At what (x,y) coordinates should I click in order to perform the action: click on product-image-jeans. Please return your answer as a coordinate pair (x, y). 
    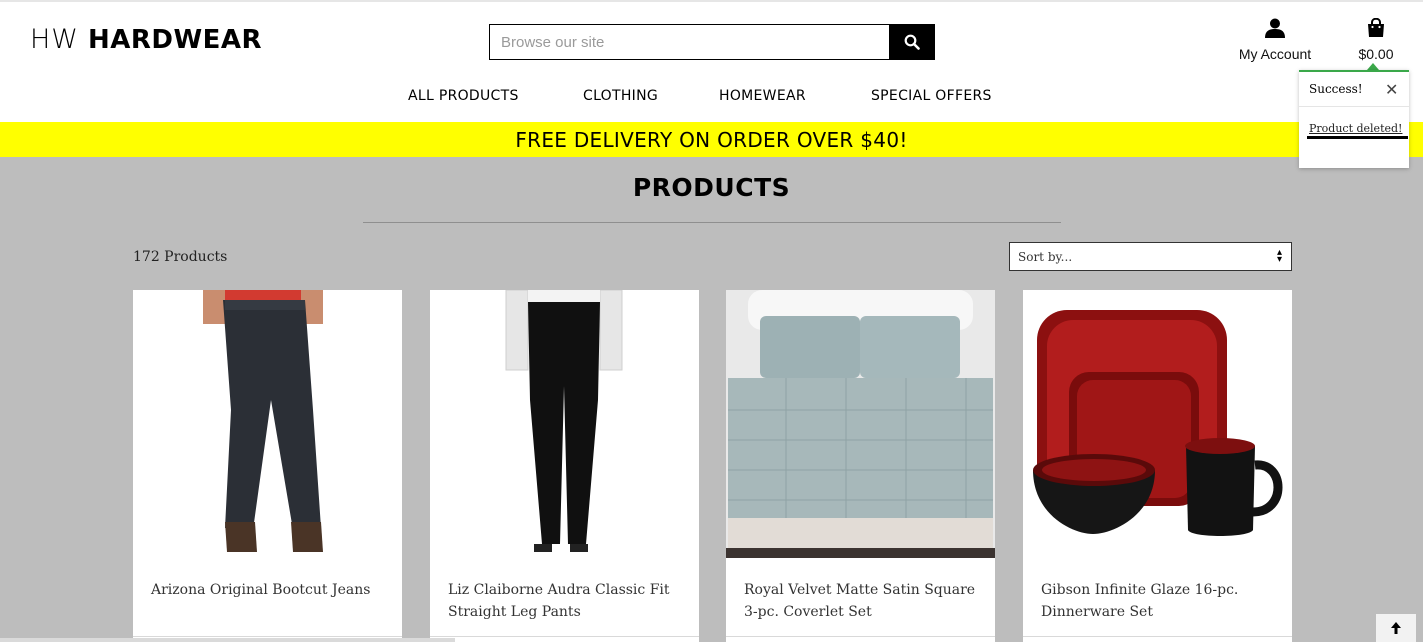
    Looking at the image, I should click on (267, 424).